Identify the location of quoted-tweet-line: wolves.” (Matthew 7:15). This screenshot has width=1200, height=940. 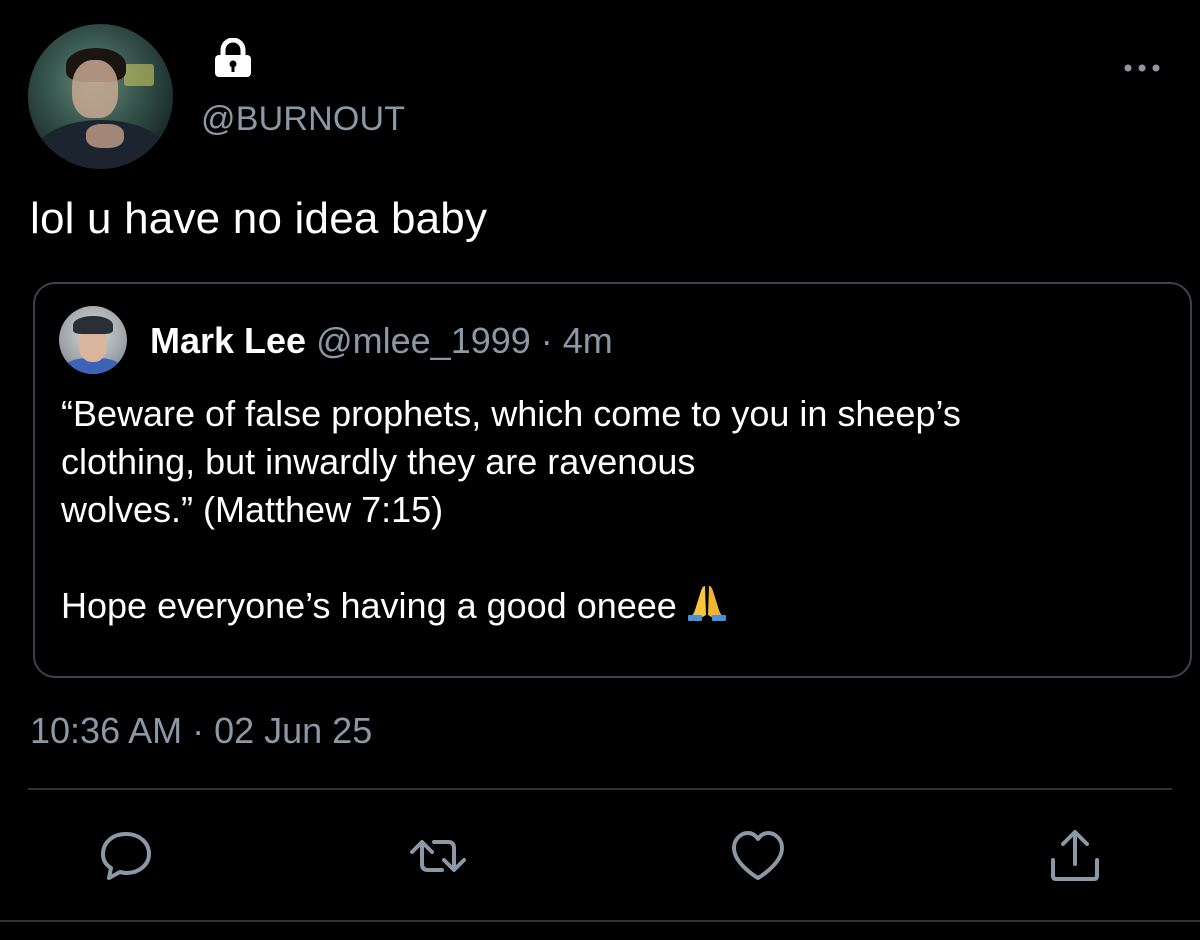
(252, 509).